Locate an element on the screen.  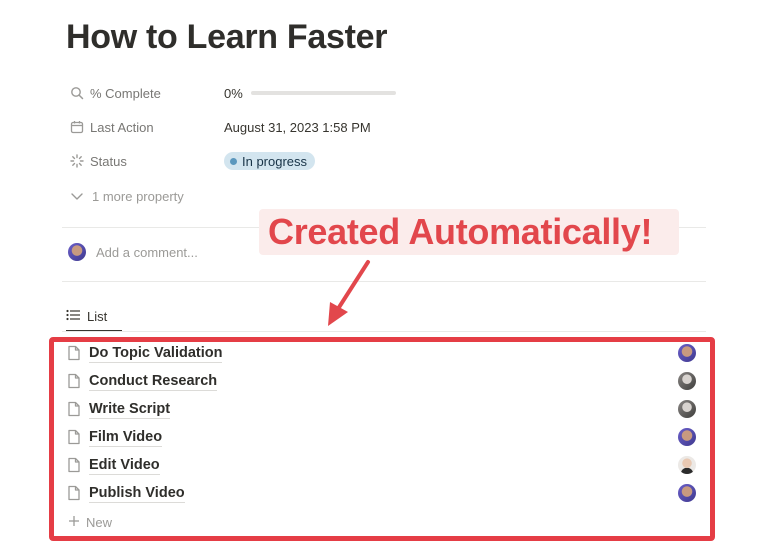
property-label: Status is located at coordinates (108, 161).